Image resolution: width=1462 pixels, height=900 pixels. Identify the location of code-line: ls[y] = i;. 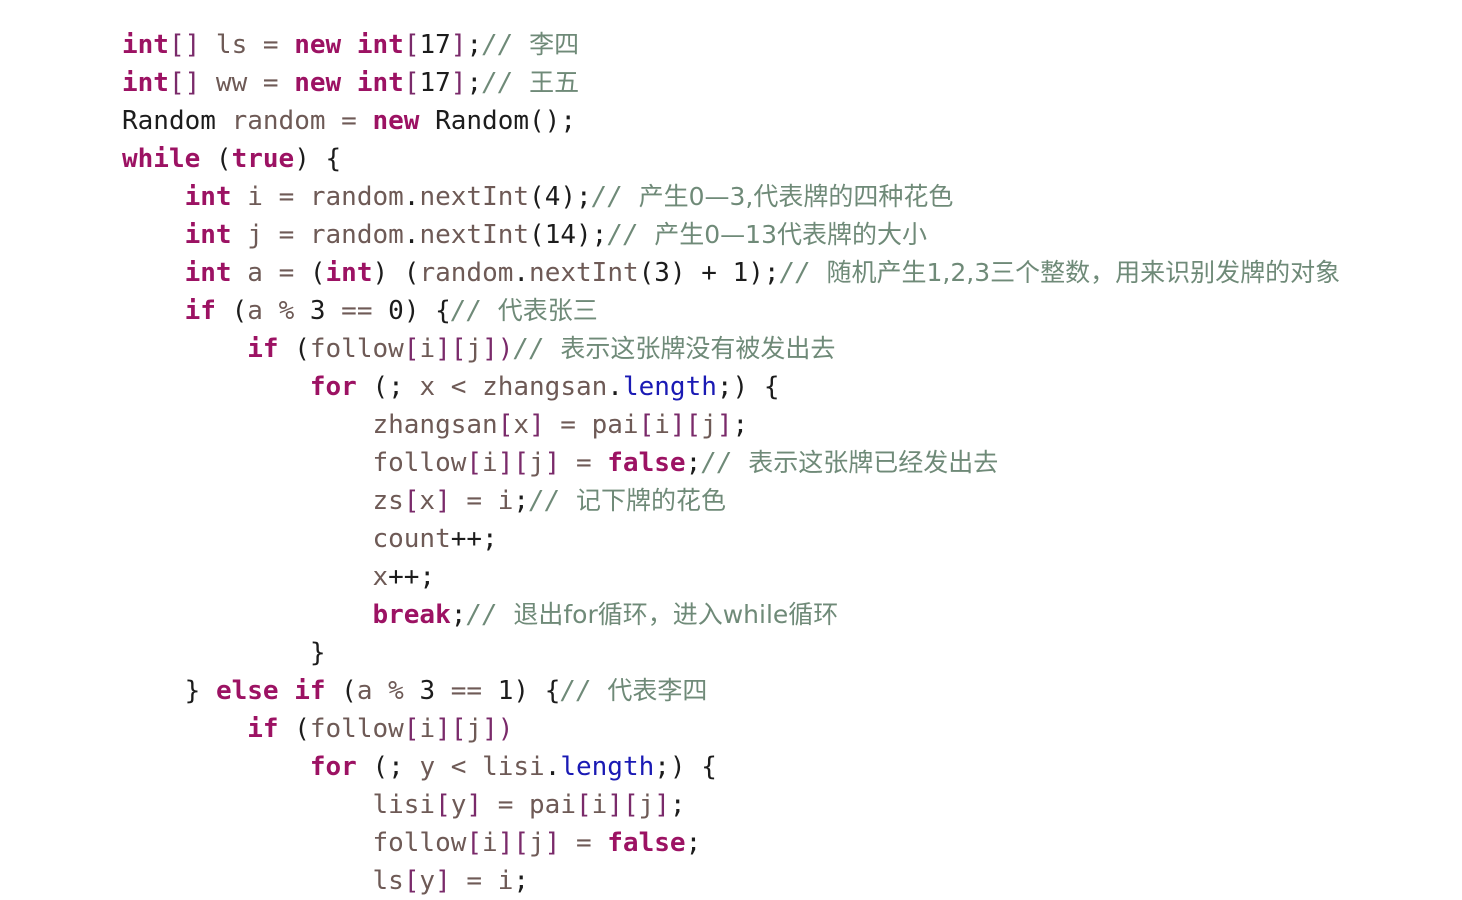
(731, 881).